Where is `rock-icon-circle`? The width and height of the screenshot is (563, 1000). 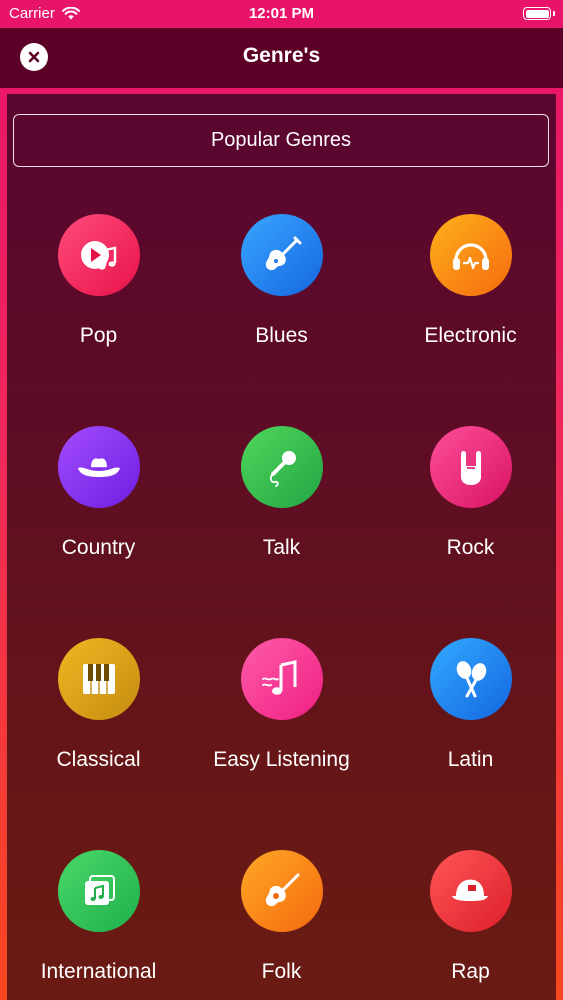 rock-icon-circle is located at coordinates (470, 467).